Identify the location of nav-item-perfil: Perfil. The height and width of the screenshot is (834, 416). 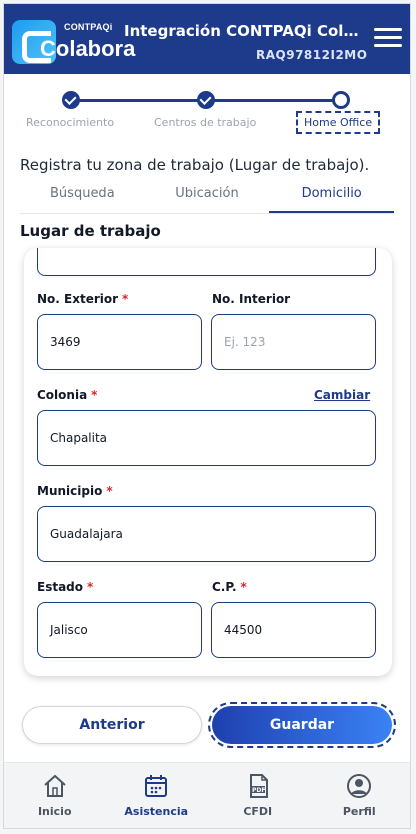
(360, 795).